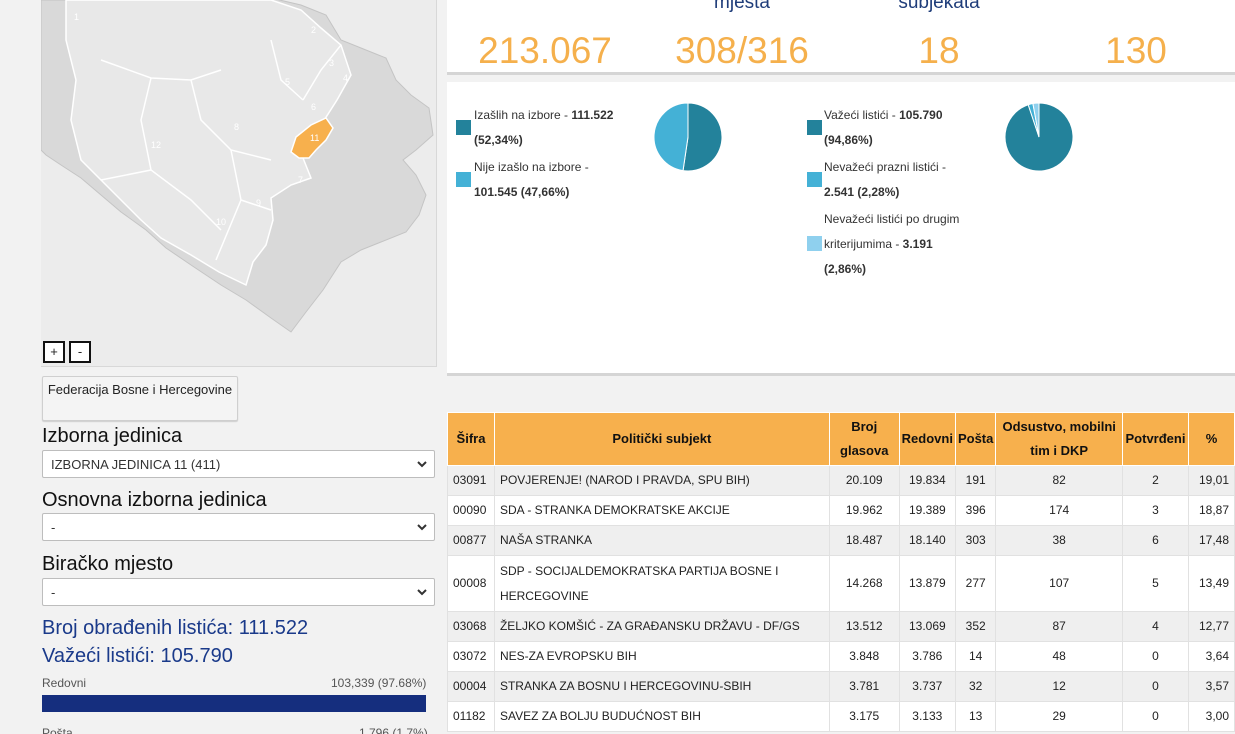  What do you see at coordinates (1155, 626) in the screenshot?
I see `cell-potvrdeni: 4` at bounding box center [1155, 626].